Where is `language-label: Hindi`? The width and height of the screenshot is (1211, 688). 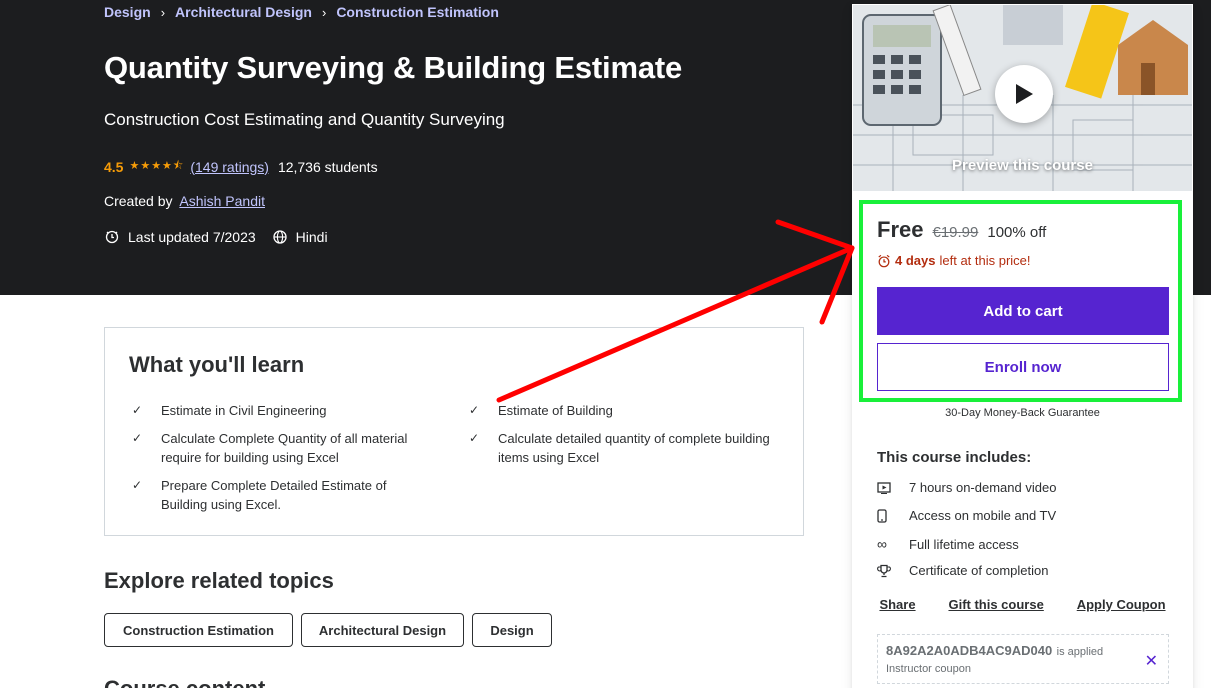
language-label: Hindi is located at coordinates (311, 237).